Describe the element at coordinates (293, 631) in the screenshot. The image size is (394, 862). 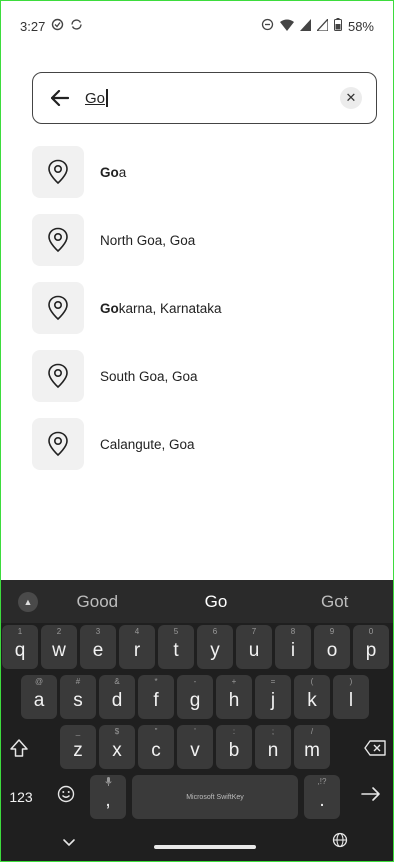
I see `key-hint: 8` at that location.